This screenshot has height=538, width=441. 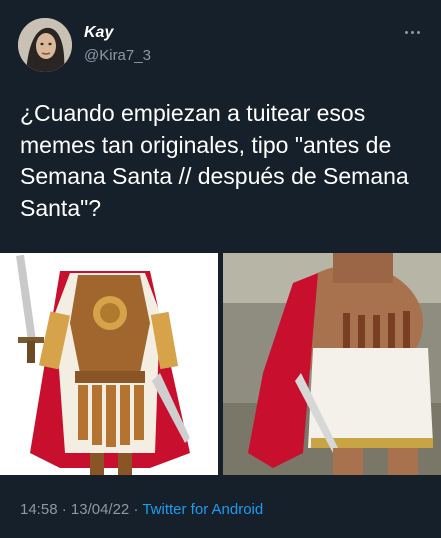 I want to click on tweet-date: 13/04/22, so click(x=100, y=509).